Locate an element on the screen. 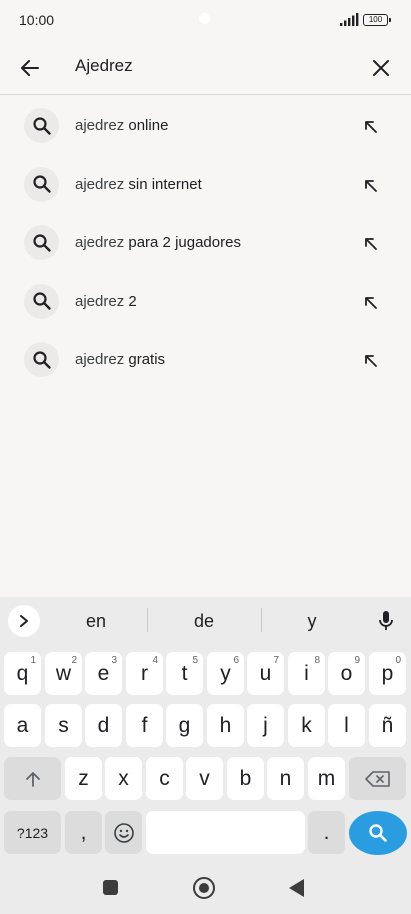 This screenshot has height=914, width=411. backspace-icon is located at coordinates (377, 778).